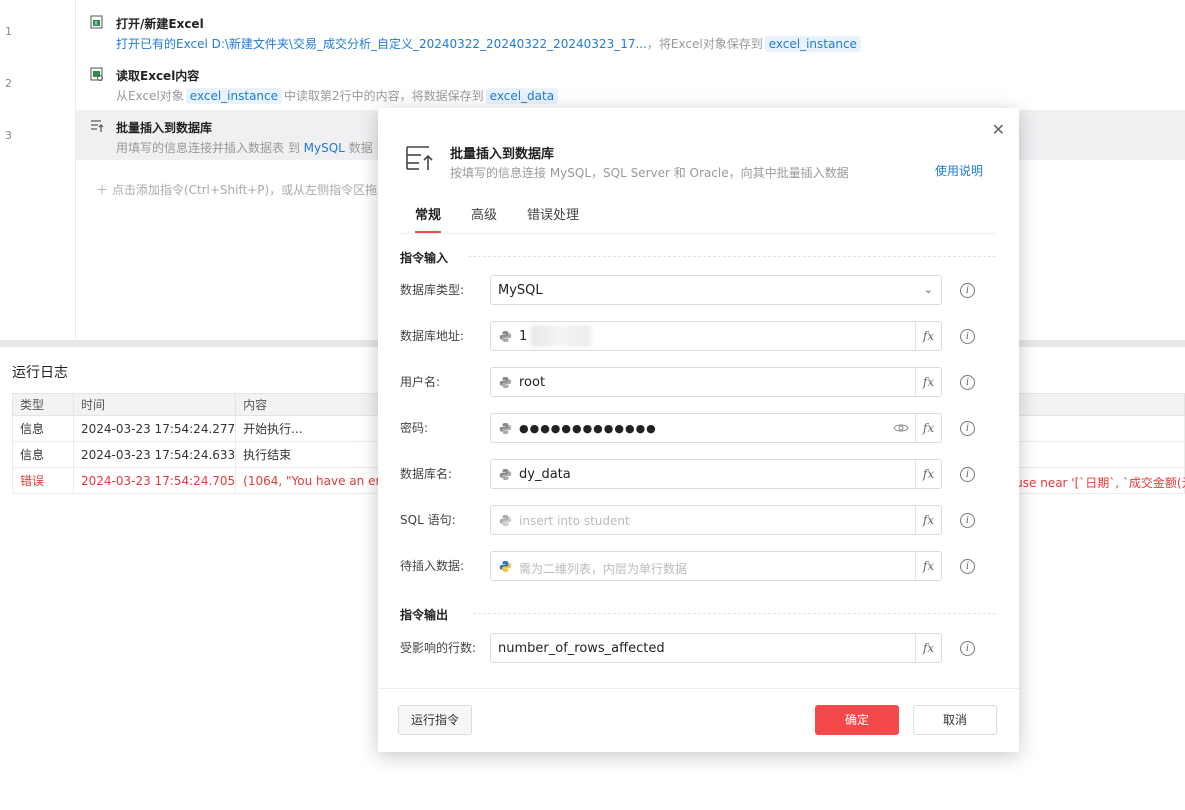 This screenshot has height=810, width=1185. What do you see at coordinates (38, 170) in the screenshot?
I see `line-gutter: 1 2 3` at bounding box center [38, 170].